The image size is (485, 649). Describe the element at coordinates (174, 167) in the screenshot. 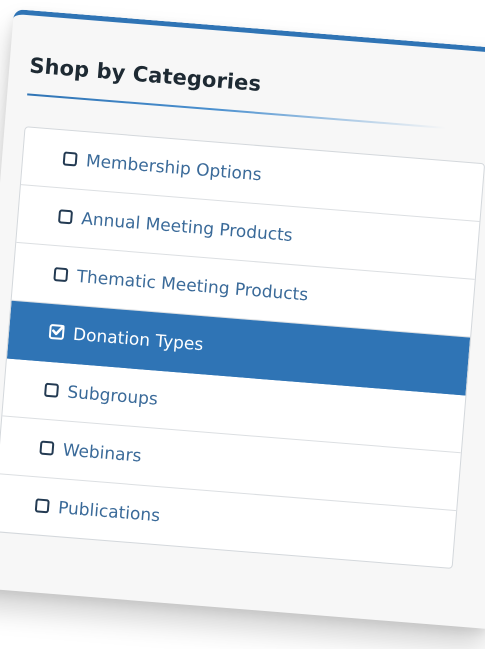

I see `category-label: Membership Options` at that location.